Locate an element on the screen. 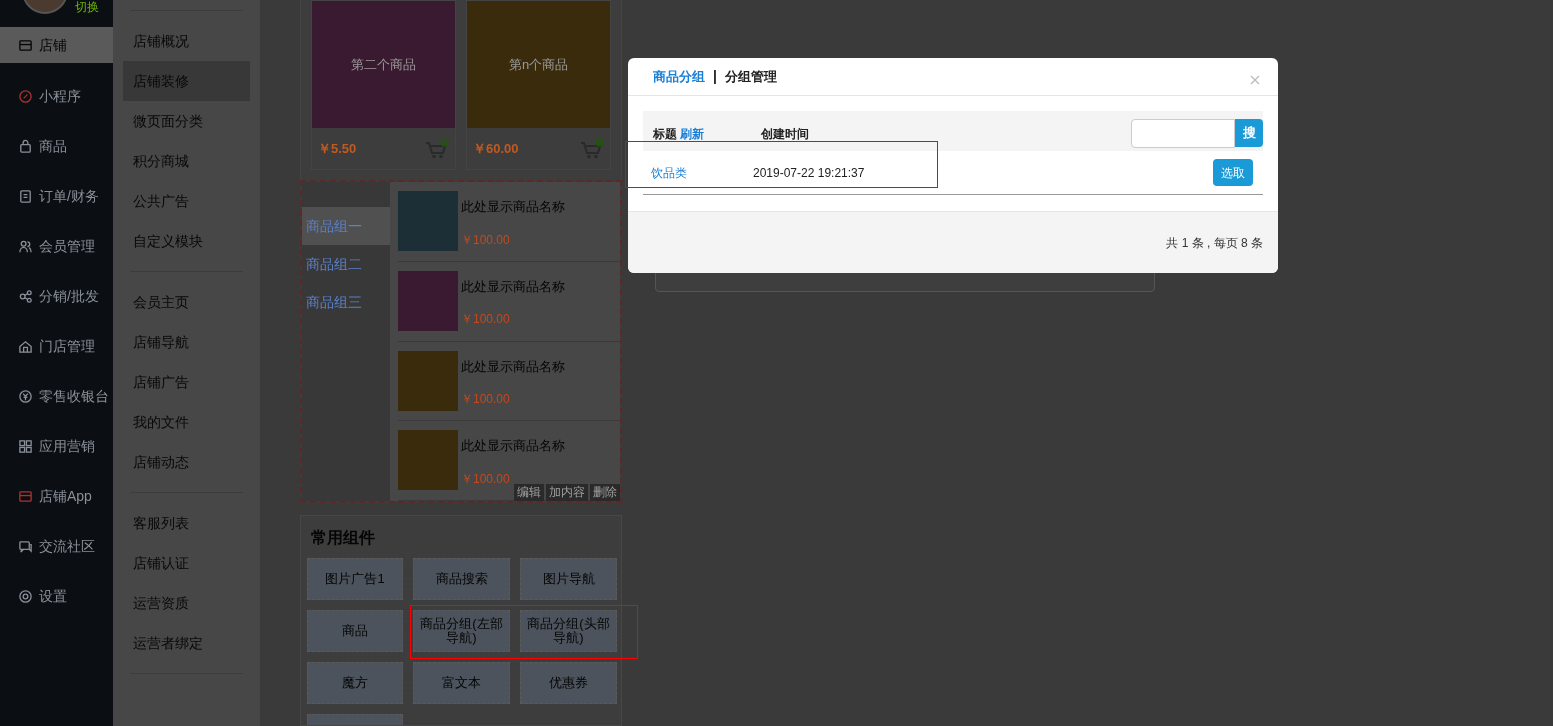 This screenshot has width=1553, height=726. nav-item: 零售收银台 is located at coordinates (56, 396).